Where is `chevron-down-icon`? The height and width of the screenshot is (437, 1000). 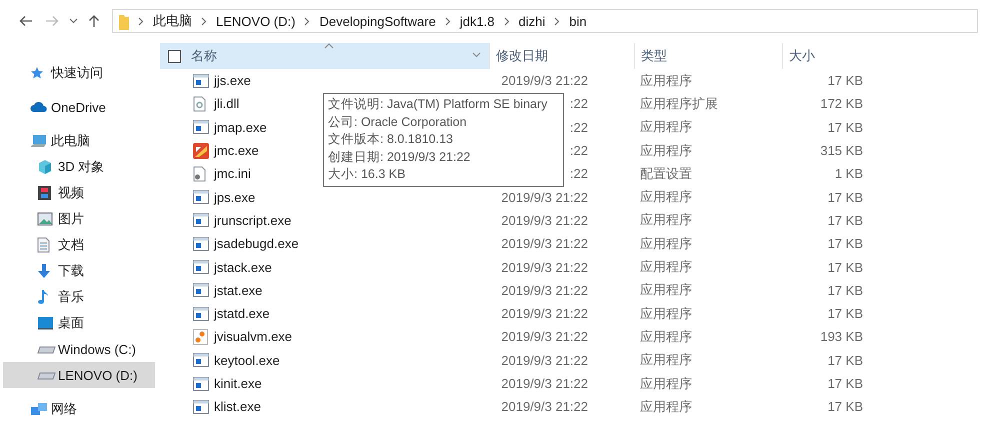
chevron-down-icon is located at coordinates (73, 21).